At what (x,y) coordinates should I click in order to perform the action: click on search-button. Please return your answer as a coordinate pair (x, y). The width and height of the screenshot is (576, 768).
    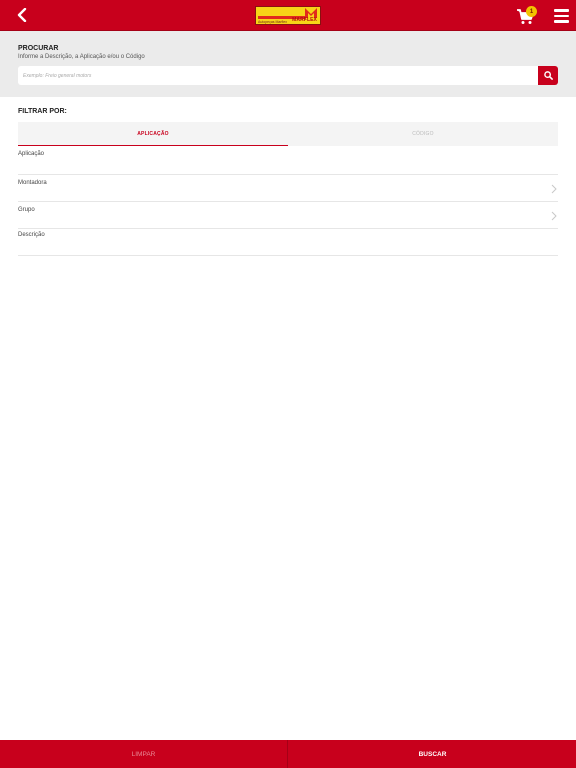
    Looking at the image, I should click on (548, 75).